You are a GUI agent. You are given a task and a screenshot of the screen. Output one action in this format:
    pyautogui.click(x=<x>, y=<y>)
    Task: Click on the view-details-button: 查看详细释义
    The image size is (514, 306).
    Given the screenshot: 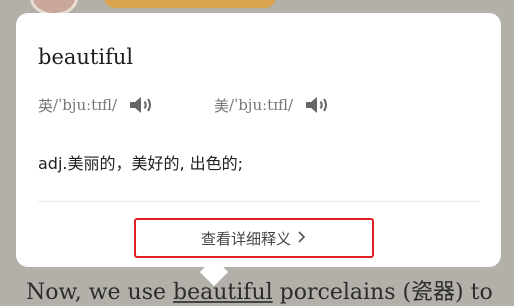 What is the action you would take?
    pyautogui.click(x=254, y=238)
    